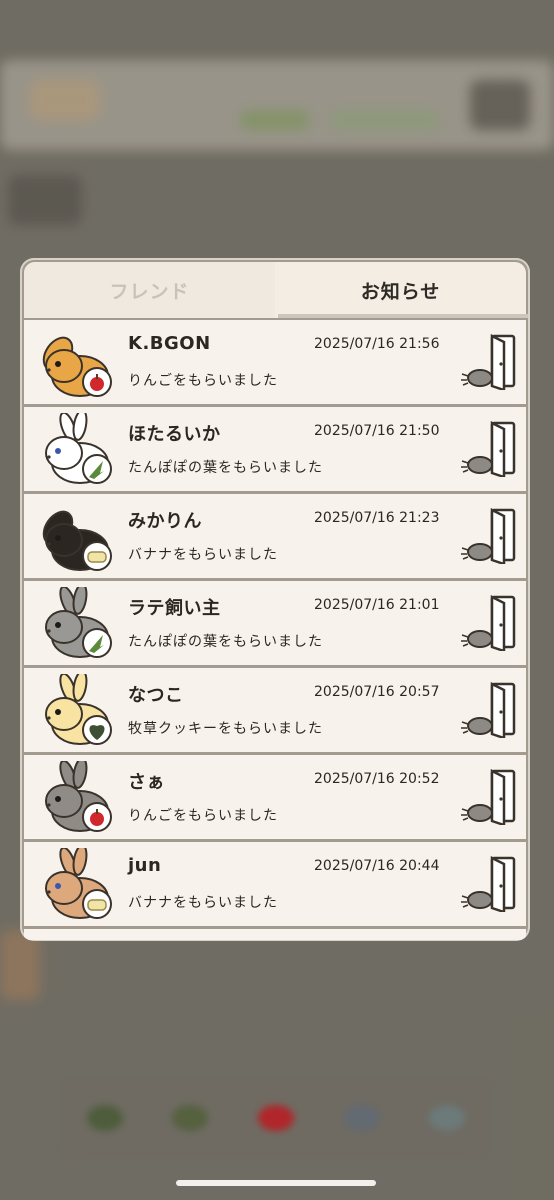  I want to click on sender-name: jun, so click(145, 865).